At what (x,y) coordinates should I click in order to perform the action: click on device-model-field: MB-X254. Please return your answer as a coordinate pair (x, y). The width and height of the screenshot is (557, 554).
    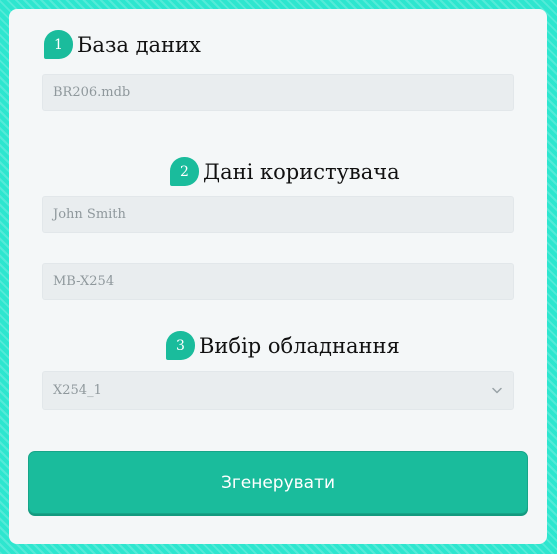
    Looking at the image, I should click on (278, 281).